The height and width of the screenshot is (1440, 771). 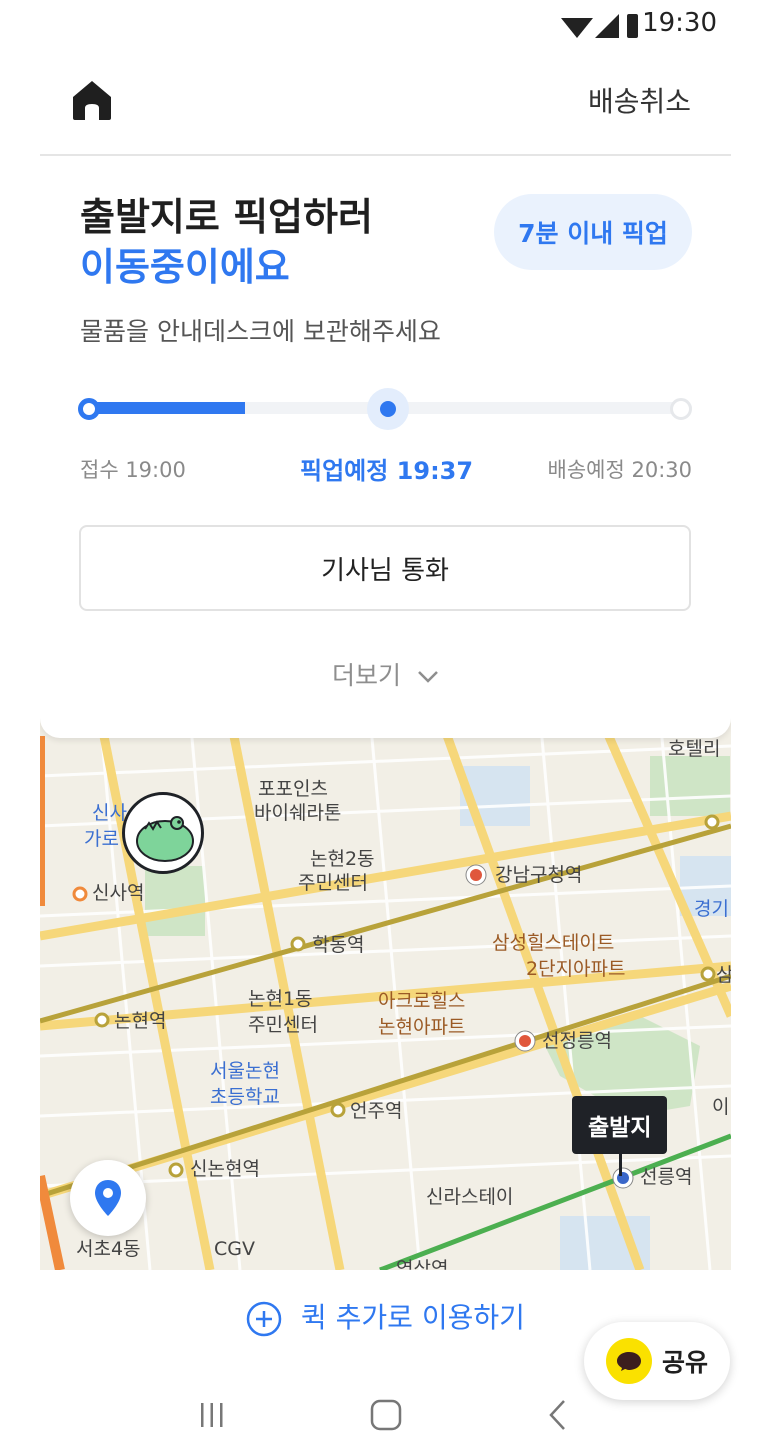 What do you see at coordinates (620, 1136) in the screenshot?
I see `pickup-point-marker: 출발지` at bounding box center [620, 1136].